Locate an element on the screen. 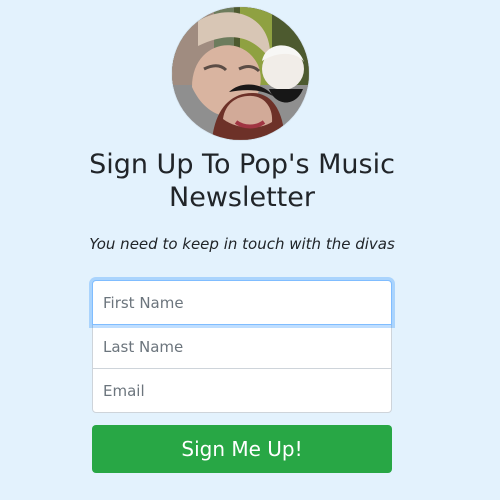  first-name-input is located at coordinates (242, 302).